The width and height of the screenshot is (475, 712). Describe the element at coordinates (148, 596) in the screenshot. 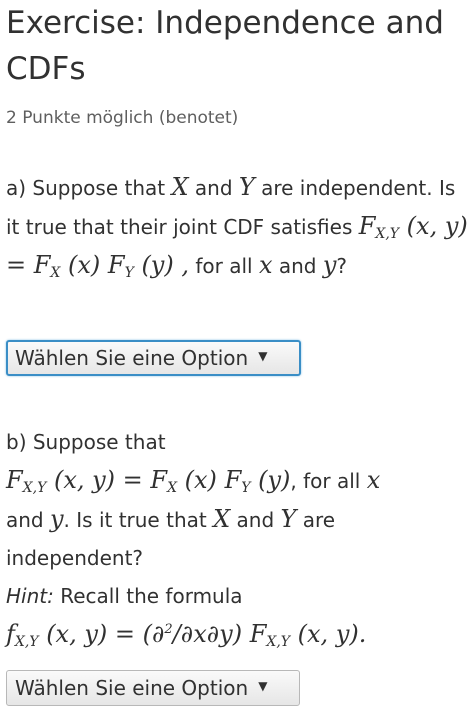

I see `hint-text: Recall the formula` at that location.